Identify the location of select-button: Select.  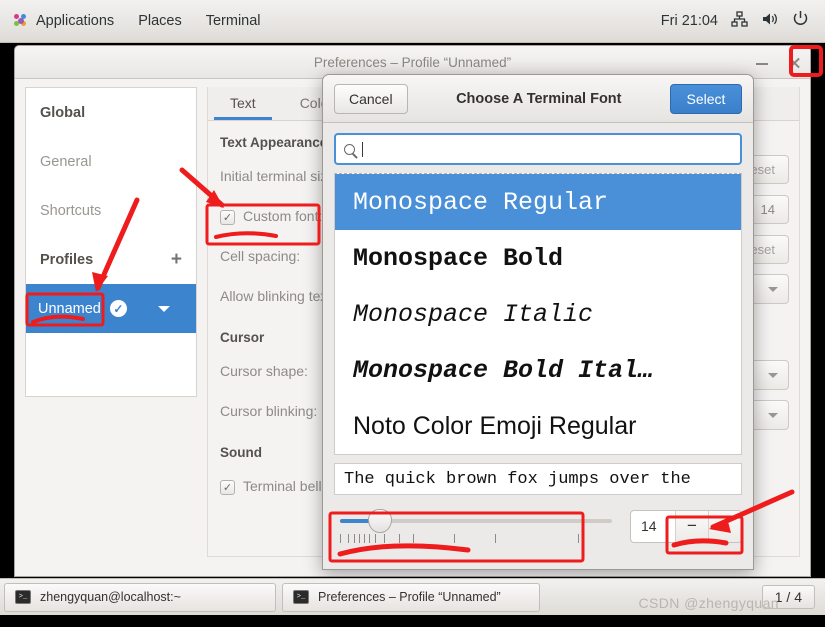
(705, 98).